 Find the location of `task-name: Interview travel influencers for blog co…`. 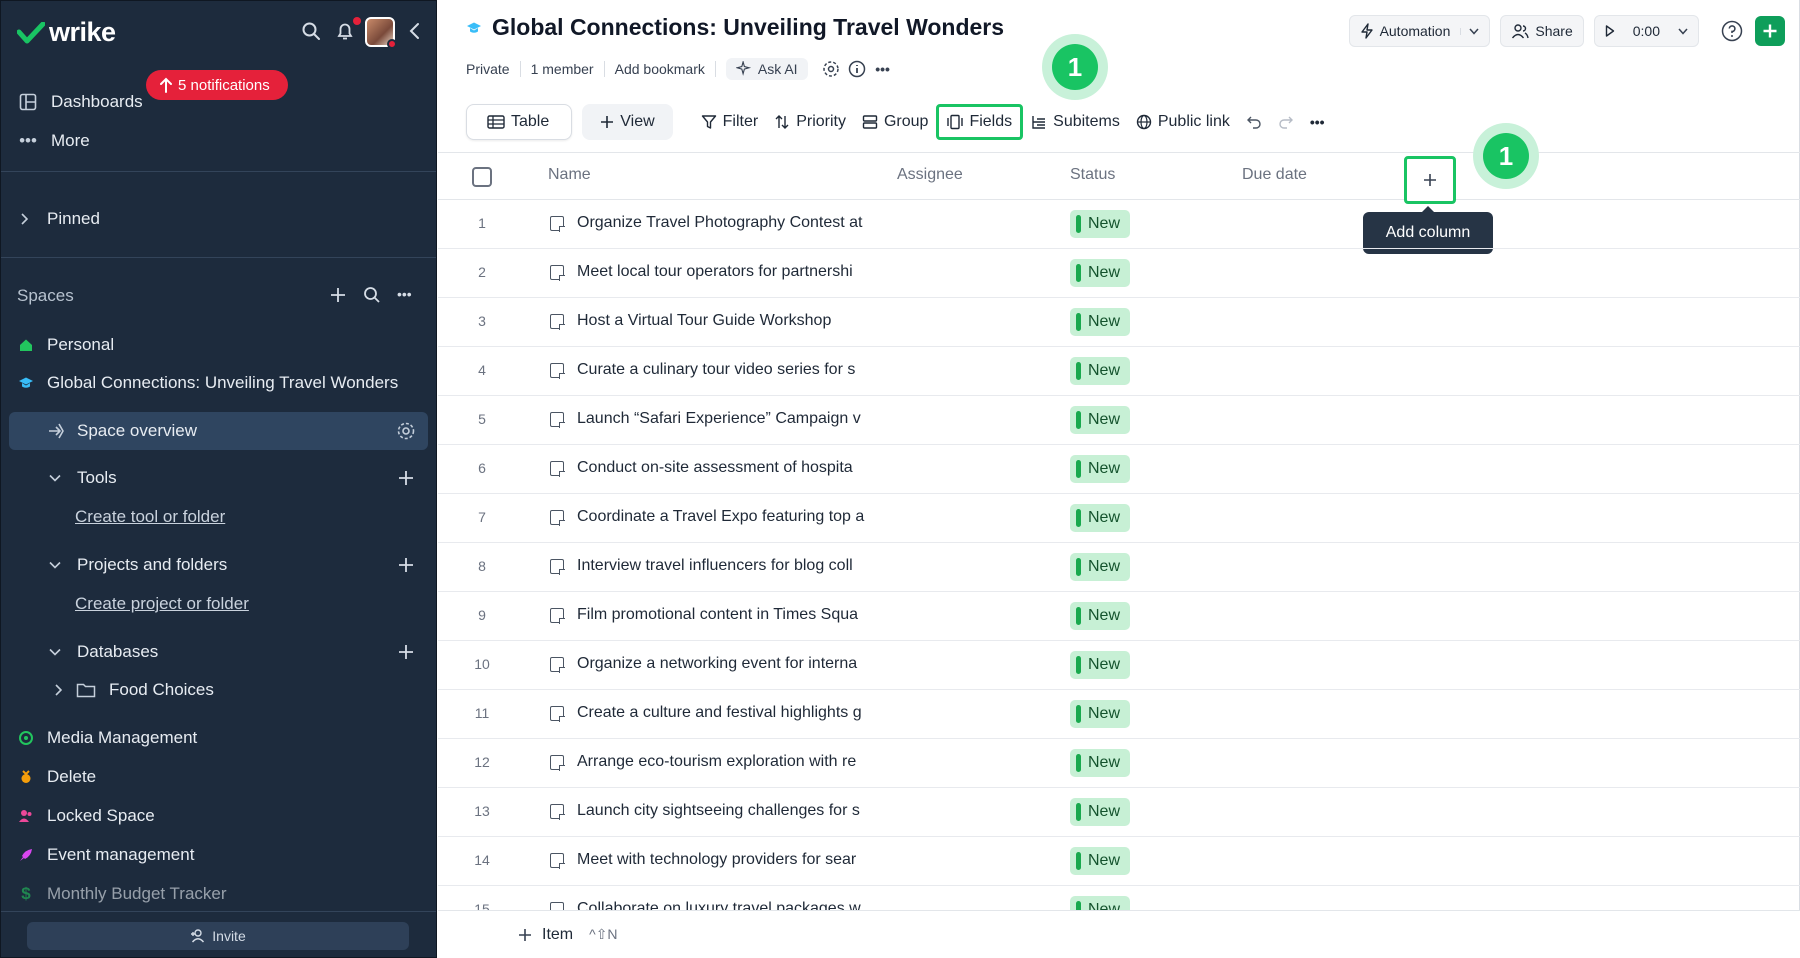

task-name: Interview travel influencers for blog co… is located at coordinates (728, 566).